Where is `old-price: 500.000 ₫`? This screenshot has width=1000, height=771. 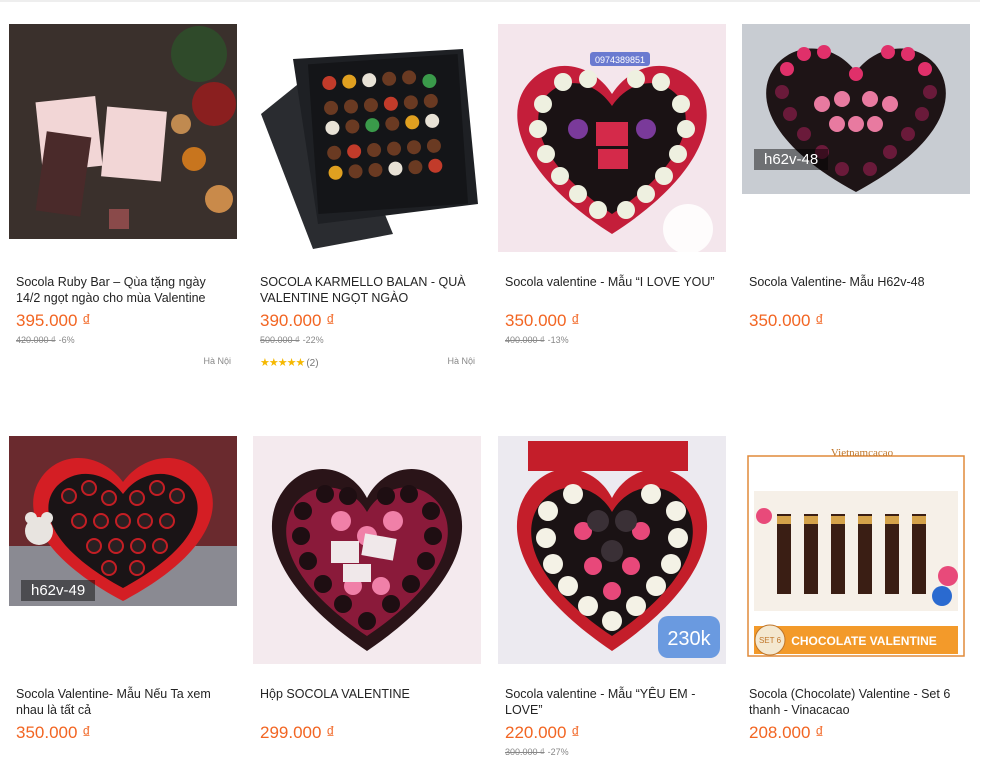 old-price: 500.000 ₫ is located at coordinates (280, 340).